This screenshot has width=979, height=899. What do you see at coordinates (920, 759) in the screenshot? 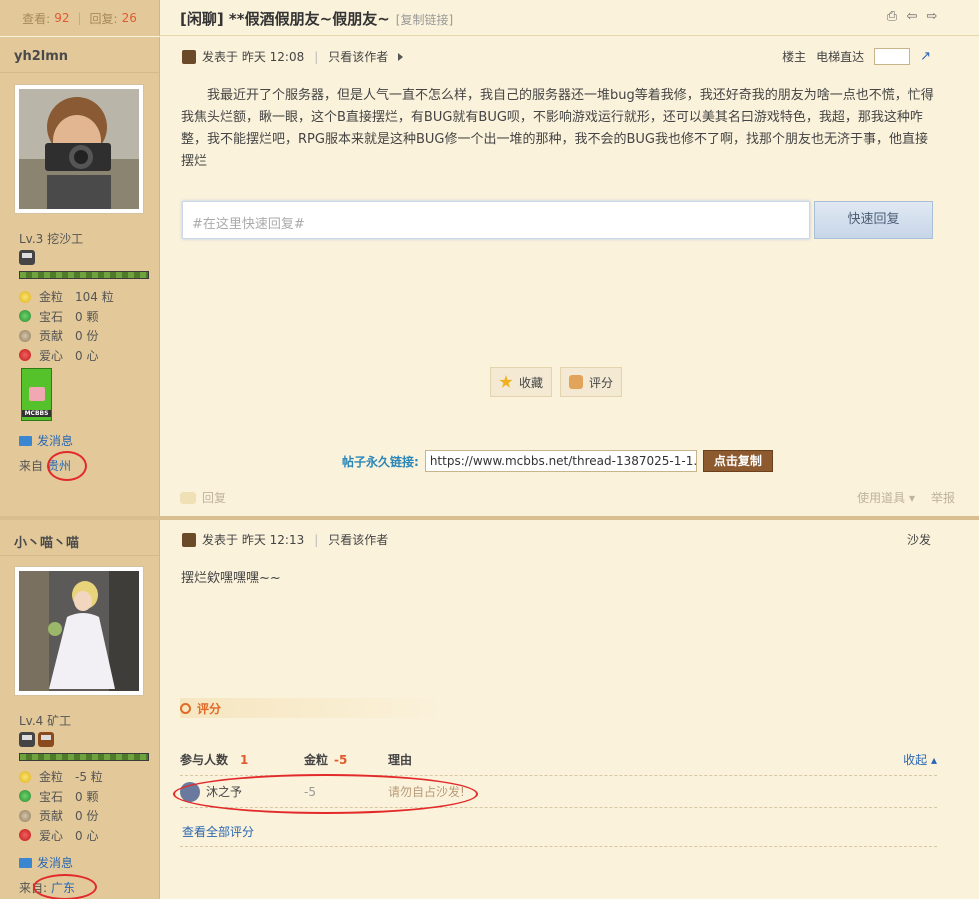
I see `collapse-link: 收起 ▴` at bounding box center [920, 759].